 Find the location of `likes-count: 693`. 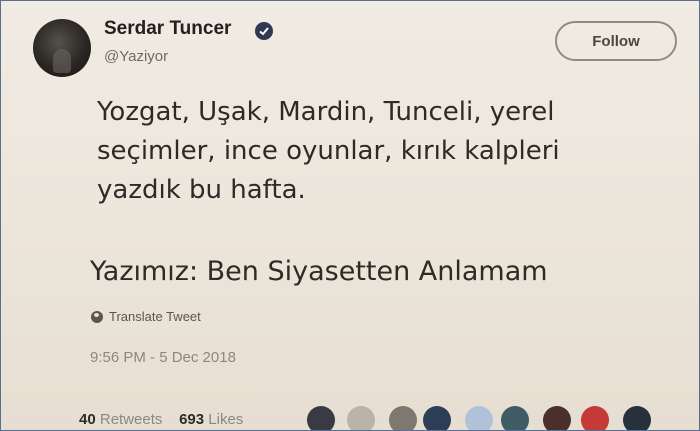

likes-count: 693 is located at coordinates (191, 419).